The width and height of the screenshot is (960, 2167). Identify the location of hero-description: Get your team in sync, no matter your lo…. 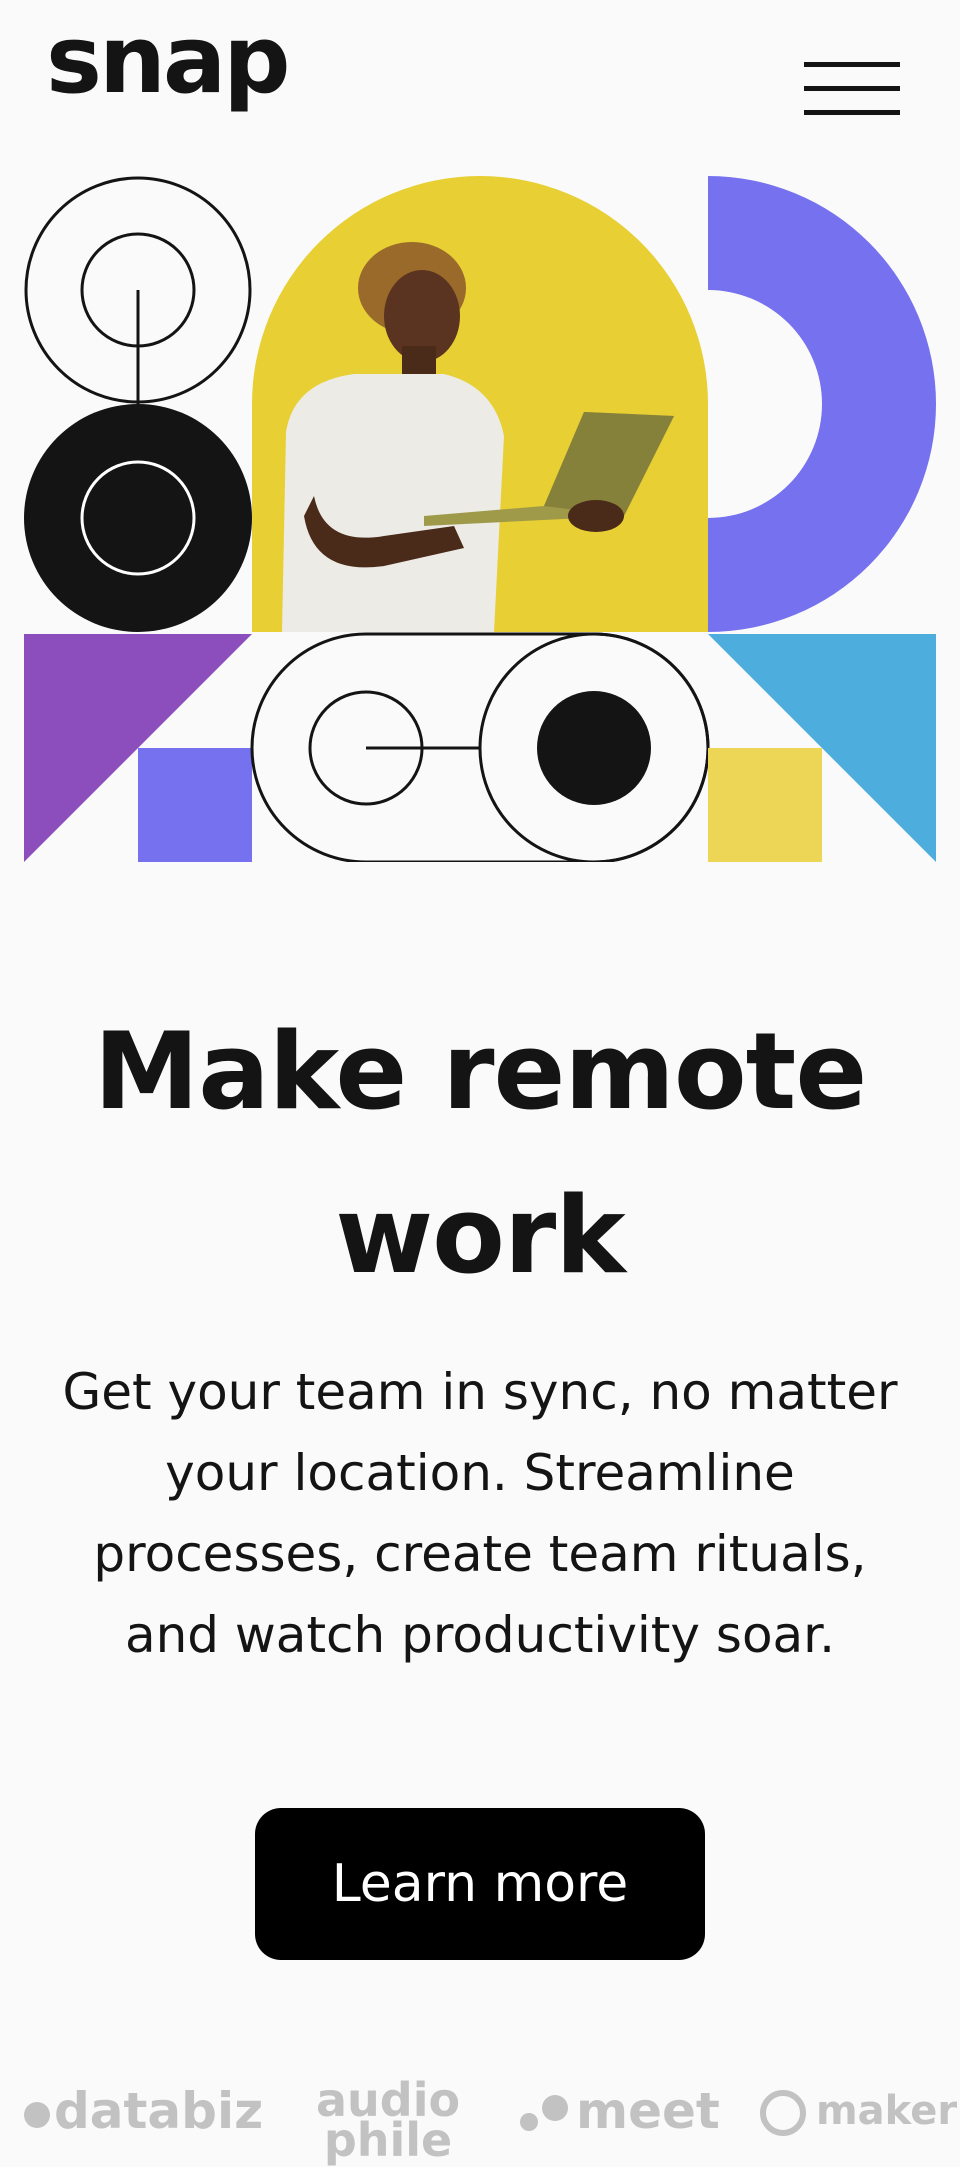
(480, 1513).